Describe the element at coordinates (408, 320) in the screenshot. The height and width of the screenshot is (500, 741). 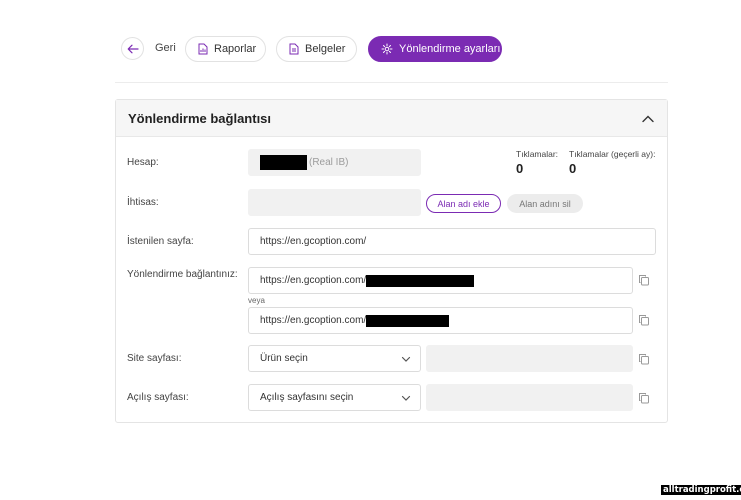
I see `redacted-link-2-suffix` at that location.